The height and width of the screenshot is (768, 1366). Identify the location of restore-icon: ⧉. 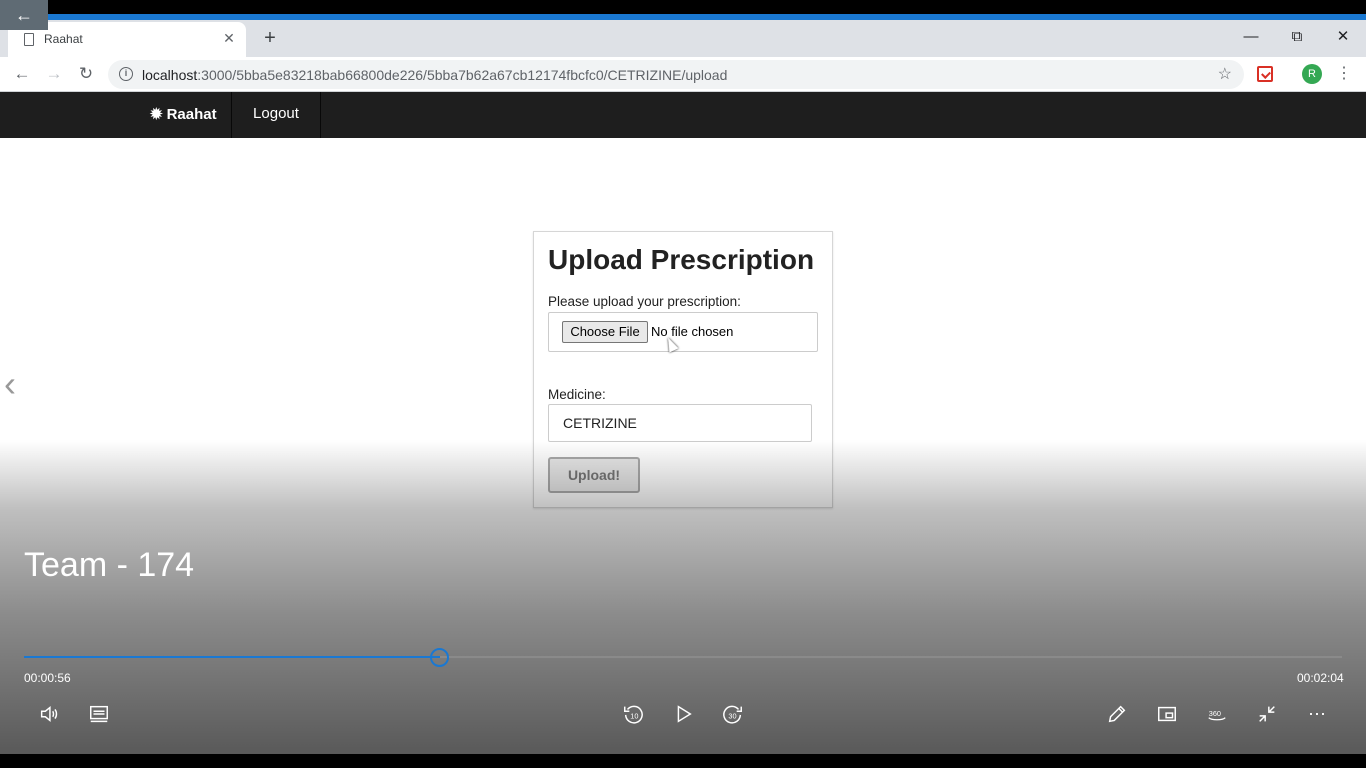
(1297, 37).